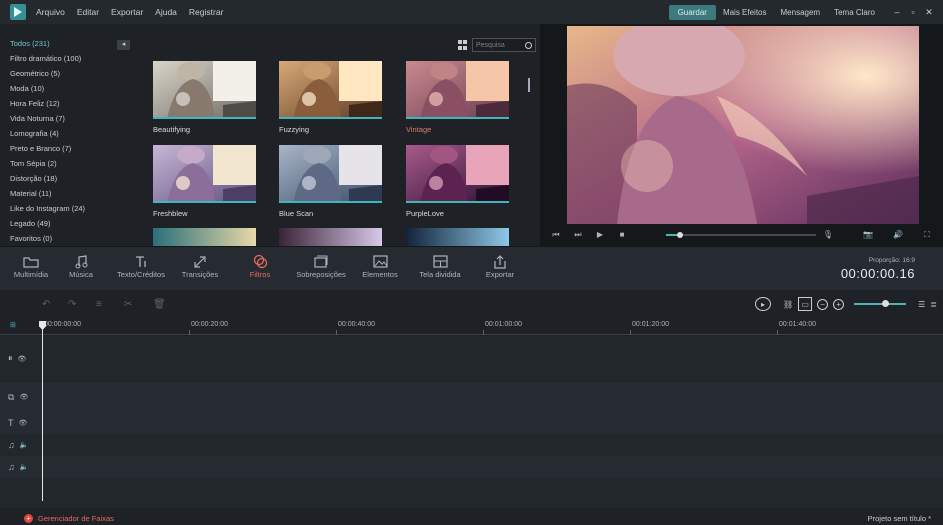  Describe the element at coordinates (13, 325) in the screenshot. I see `ruler-lock-icon: ⊞` at that location.